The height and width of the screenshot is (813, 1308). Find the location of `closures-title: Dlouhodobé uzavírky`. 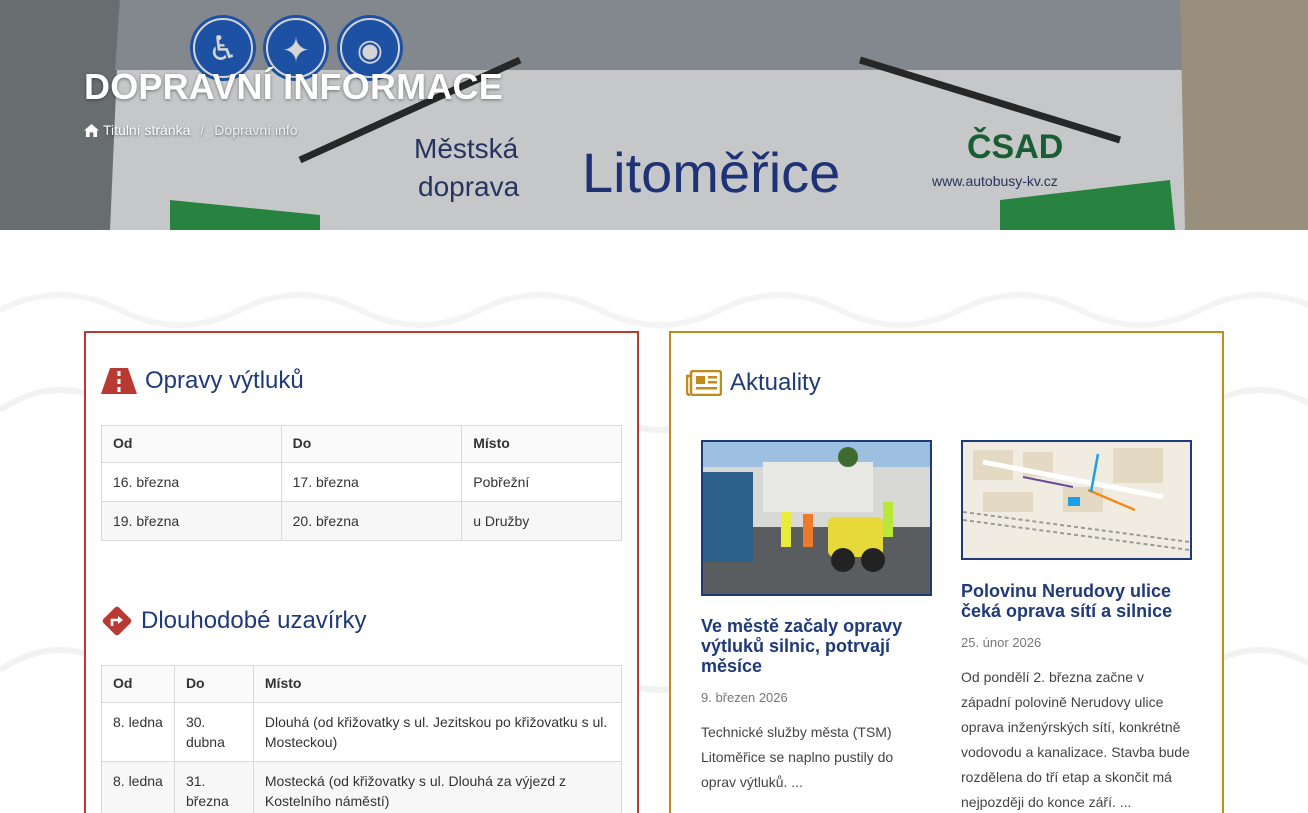

closures-title: Dlouhodobé uzavírky is located at coordinates (254, 620).